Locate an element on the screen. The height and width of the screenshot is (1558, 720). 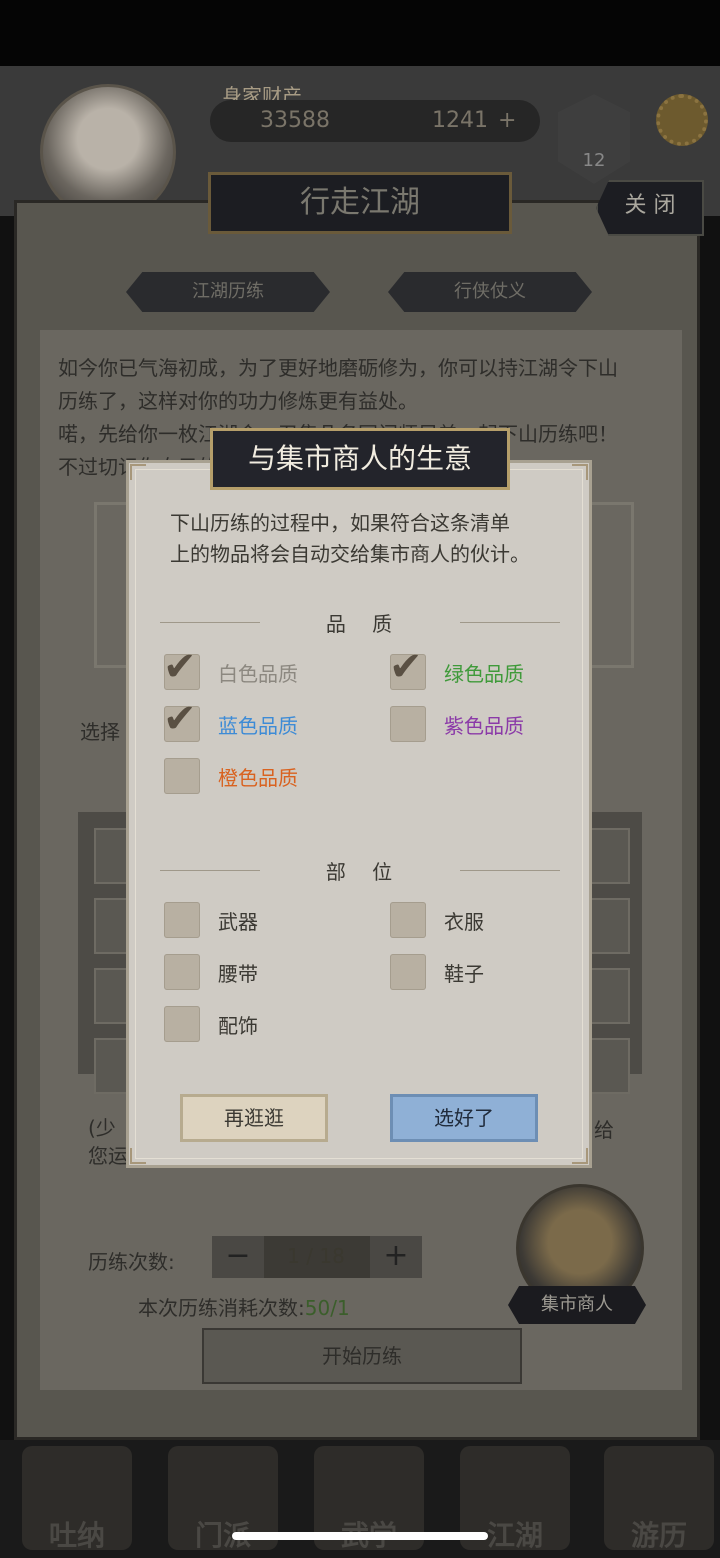
label-blue-quality: 蓝色品质 is located at coordinates (258, 726).